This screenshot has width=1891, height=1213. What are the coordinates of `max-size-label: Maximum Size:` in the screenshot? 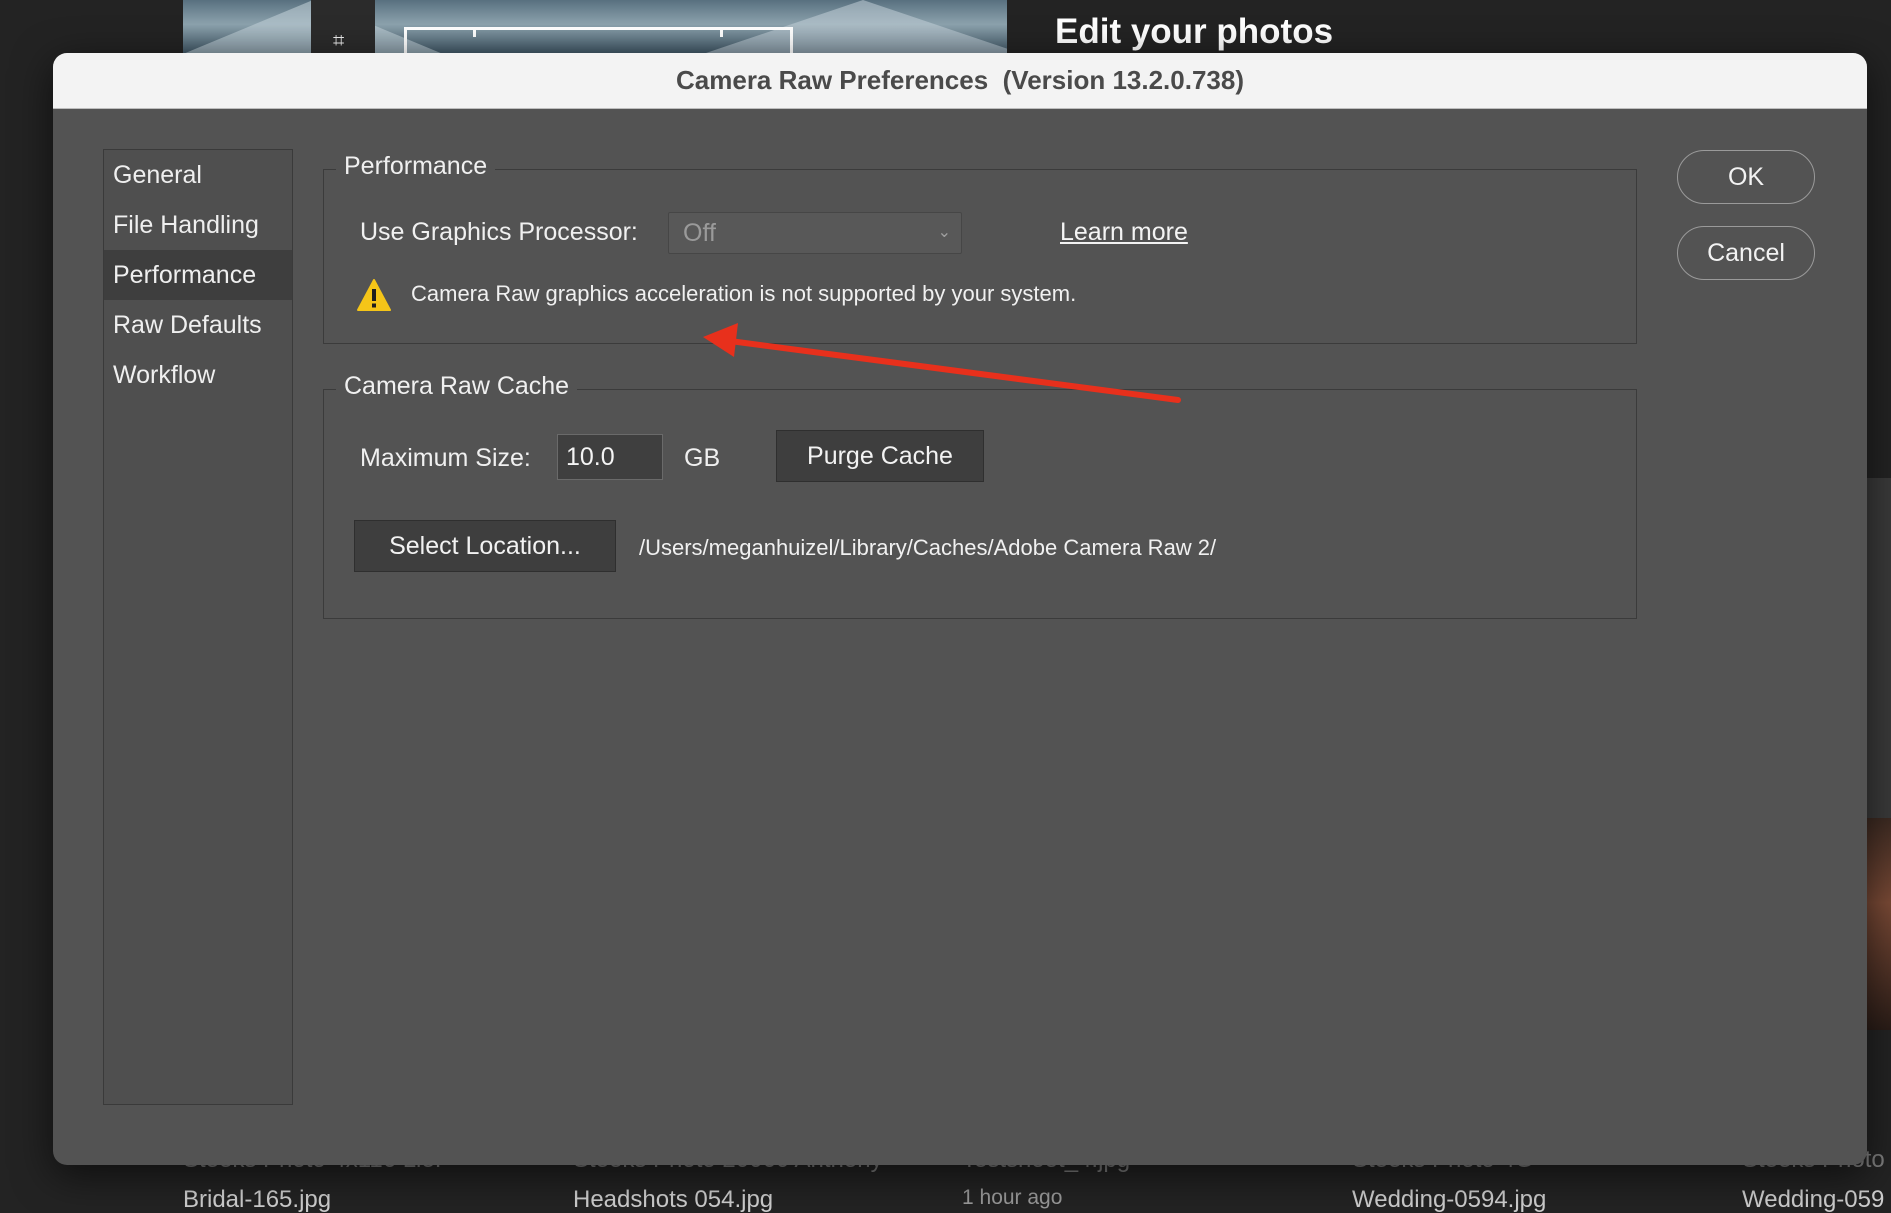 It's located at (445, 458).